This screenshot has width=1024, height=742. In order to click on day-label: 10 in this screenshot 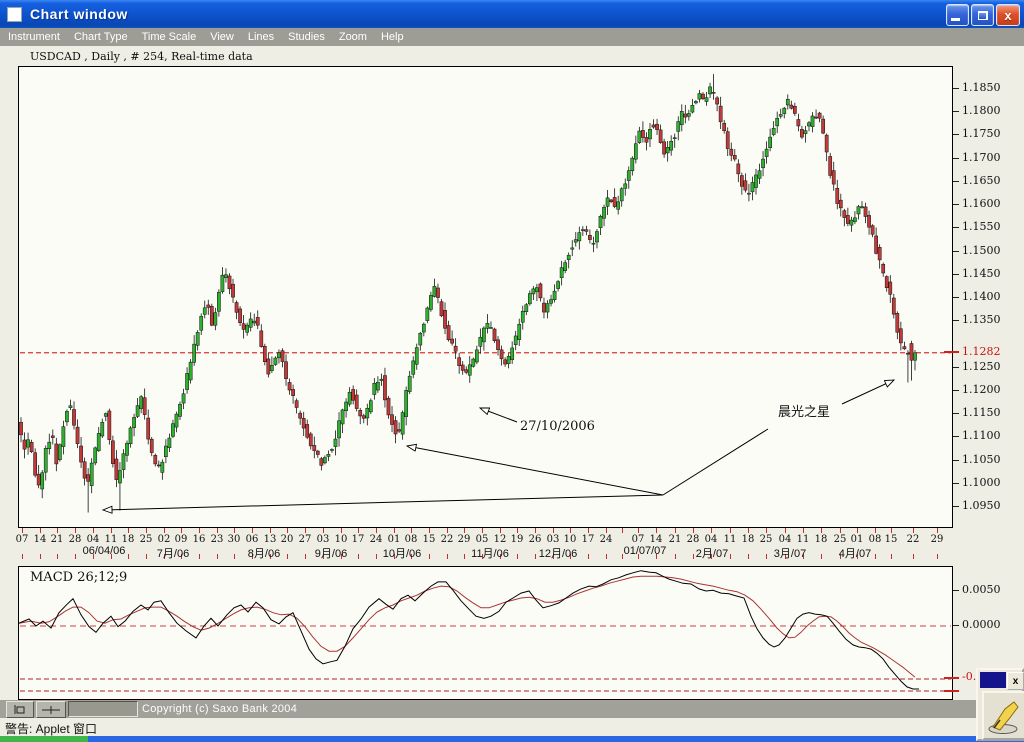, I will do `click(570, 539)`.